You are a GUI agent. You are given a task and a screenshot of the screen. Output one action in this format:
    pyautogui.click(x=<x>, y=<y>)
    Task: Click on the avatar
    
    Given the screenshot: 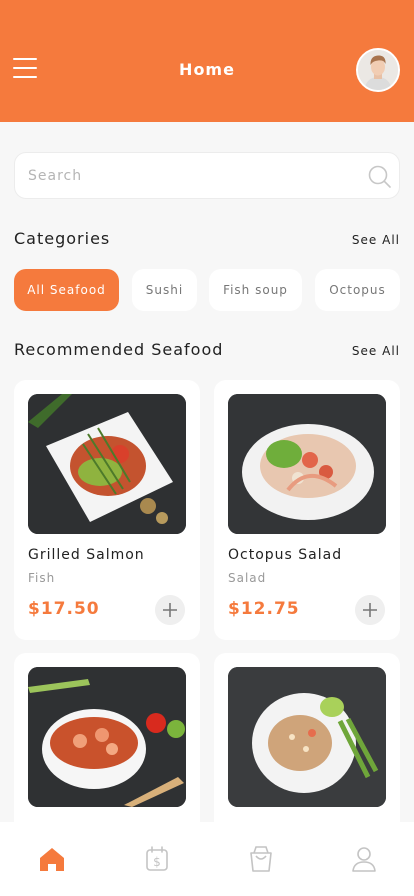 What is the action you would take?
    pyautogui.click(x=378, y=70)
    